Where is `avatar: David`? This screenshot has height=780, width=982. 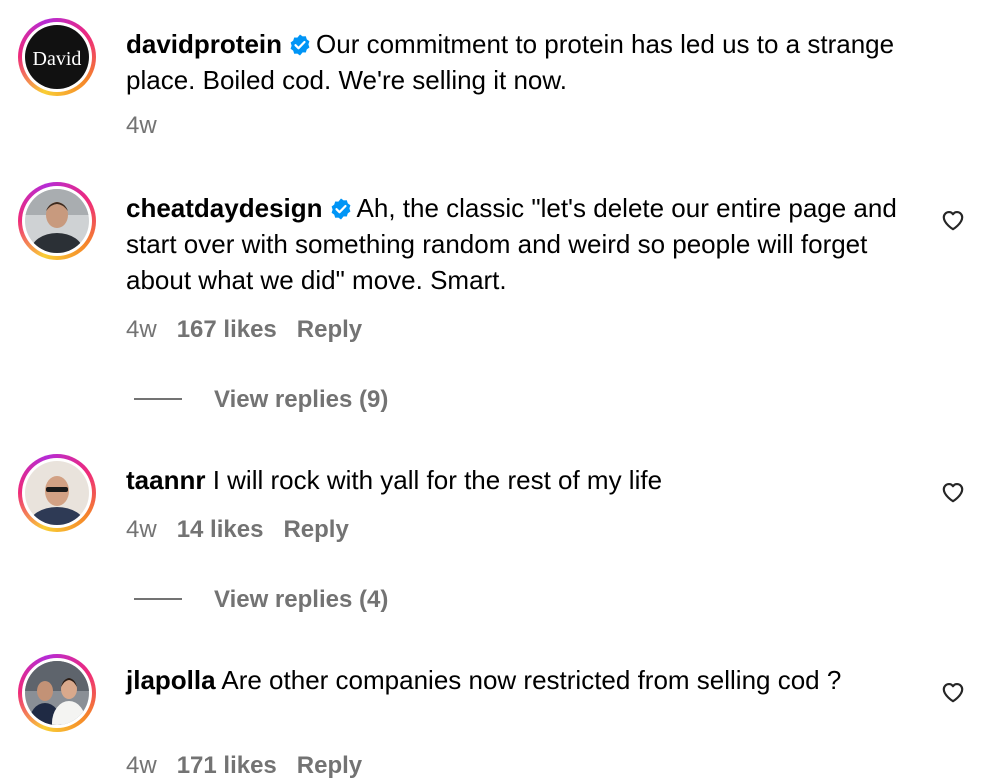
avatar: David is located at coordinates (57, 57).